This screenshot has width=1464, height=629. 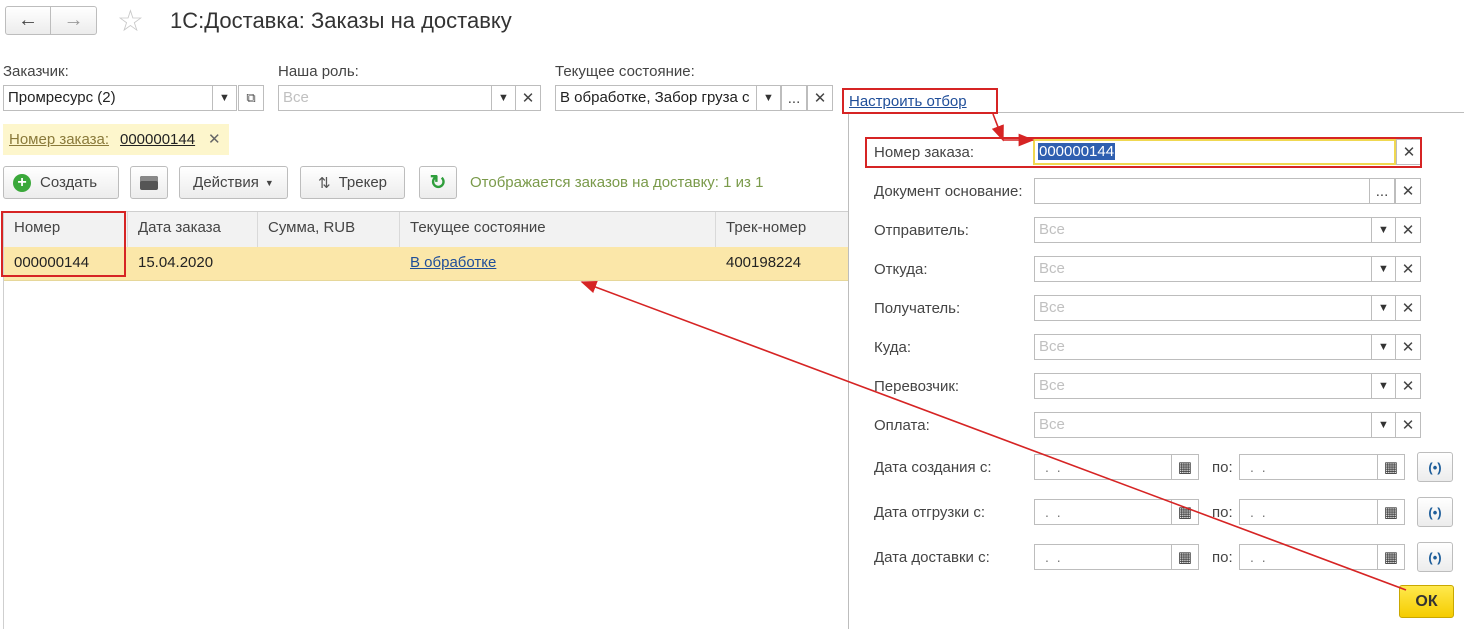 What do you see at coordinates (157, 139) in the screenshot?
I see `active-filter-value: 000000144` at bounding box center [157, 139].